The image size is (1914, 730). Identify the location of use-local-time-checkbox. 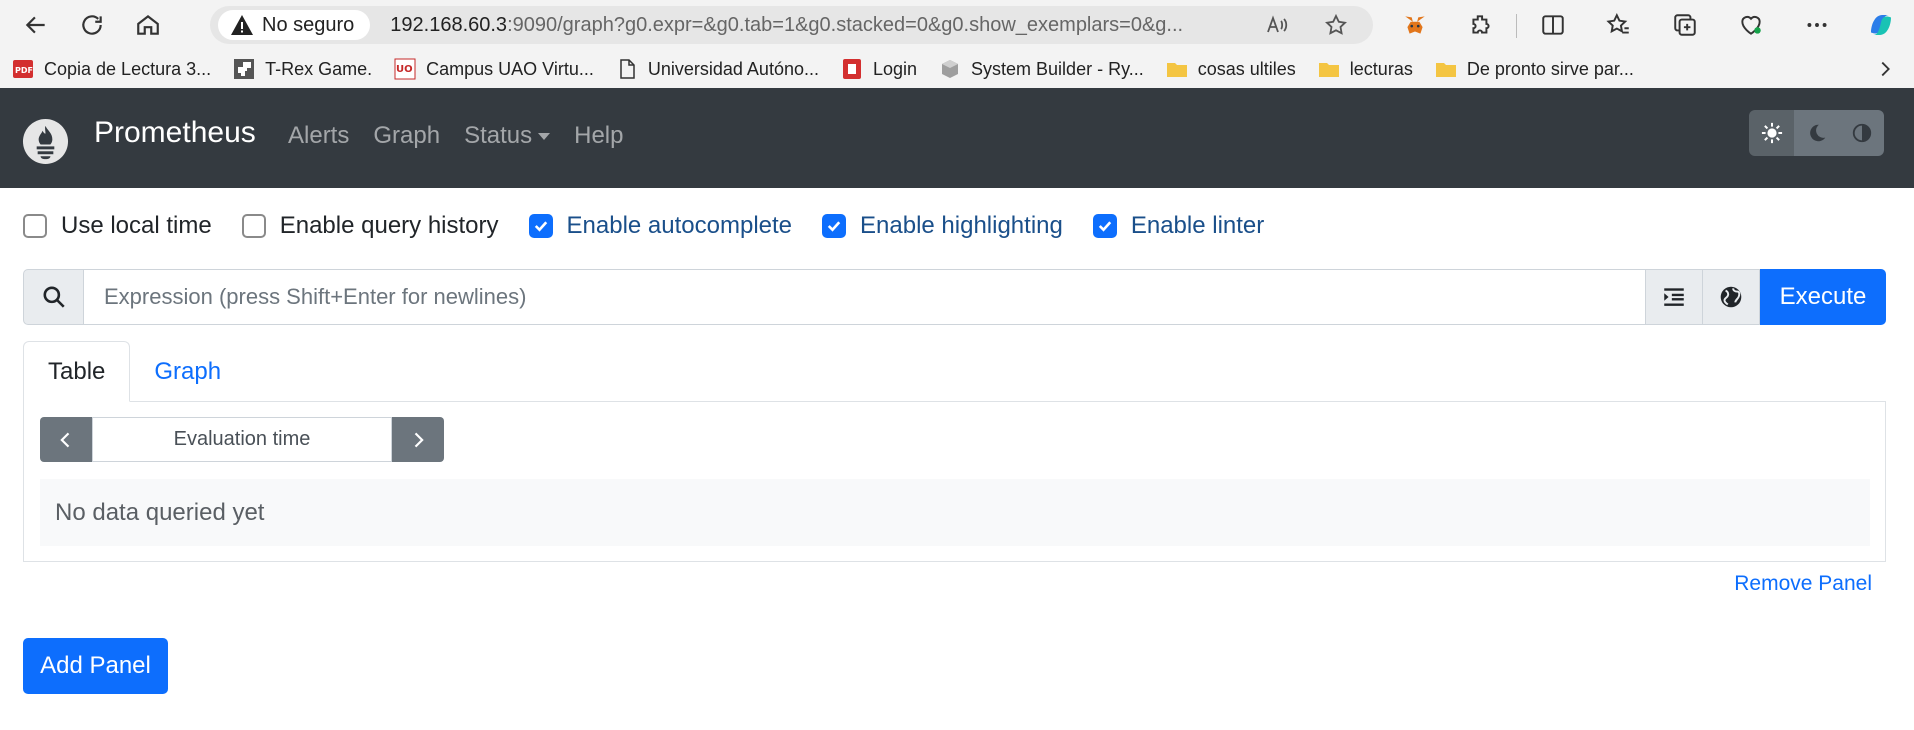
(35, 226).